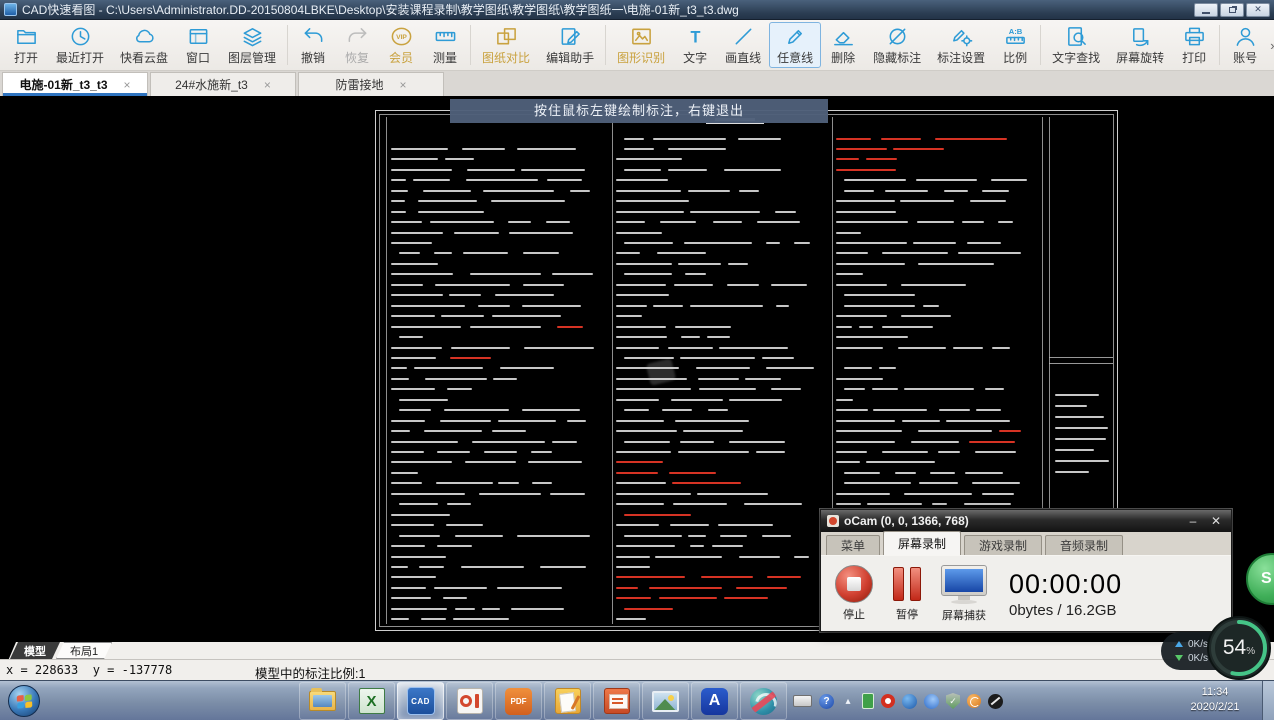  Describe the element at coordinates (144, 45) in the screenshot. I see `toolbar-button-cloud-drive: 快看云盘` at that location.